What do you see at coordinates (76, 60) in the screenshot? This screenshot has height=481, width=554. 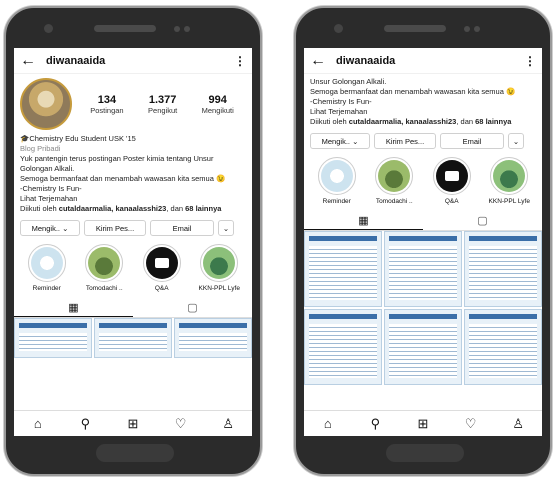 I see `username: diwanaaida` at bounding box center [76, 60].